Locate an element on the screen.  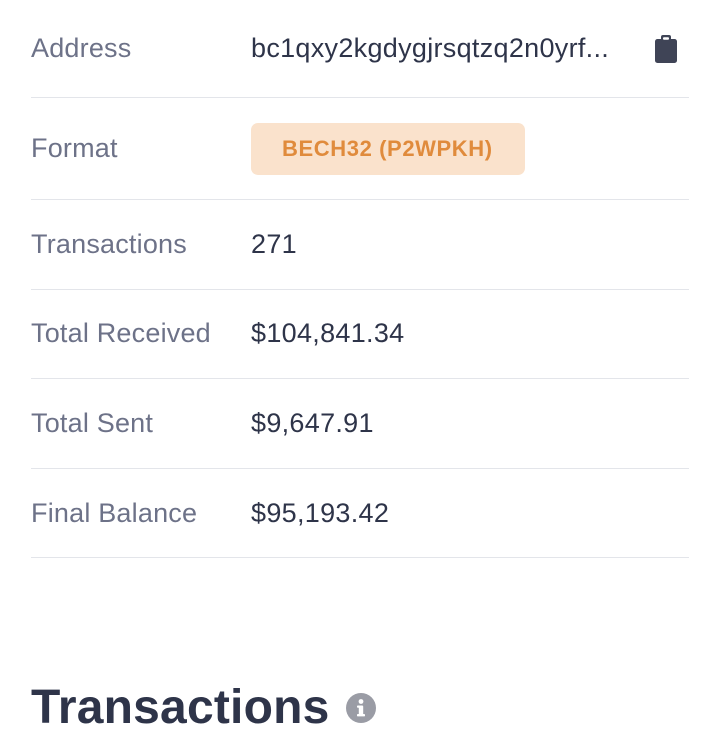
total-sent-label: Total Sent is located at coordinates (92, 422).